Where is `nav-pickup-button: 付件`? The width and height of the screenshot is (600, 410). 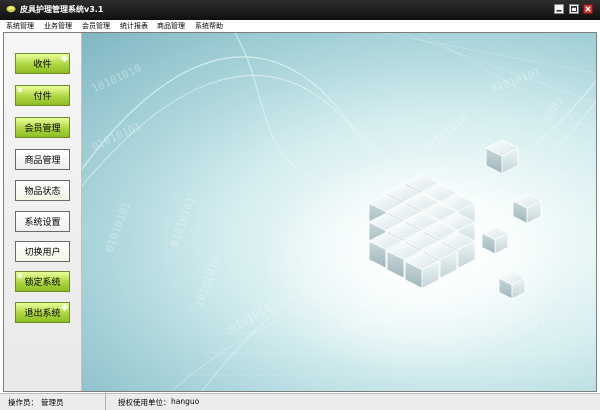 nav-pickup-button: 付件 is located at coordinates (42, 95).